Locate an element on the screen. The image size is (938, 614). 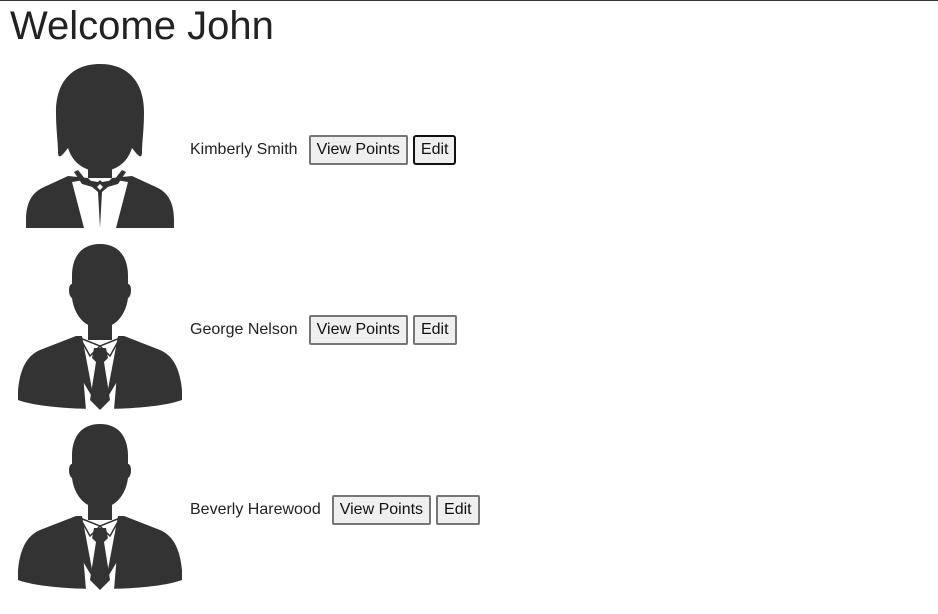
female-avatar-icon is located at coordinates (100, 146).